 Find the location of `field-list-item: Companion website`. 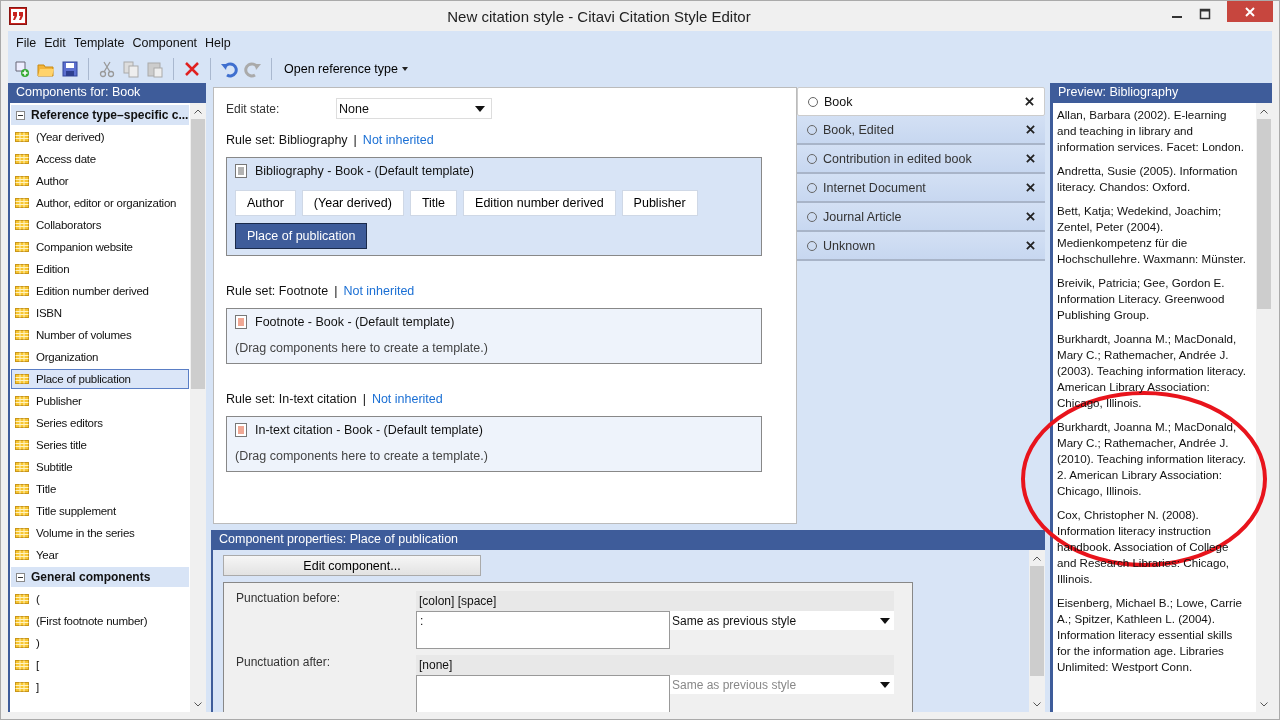

field-list-item: Companion website is located at coordinates (100, 247).